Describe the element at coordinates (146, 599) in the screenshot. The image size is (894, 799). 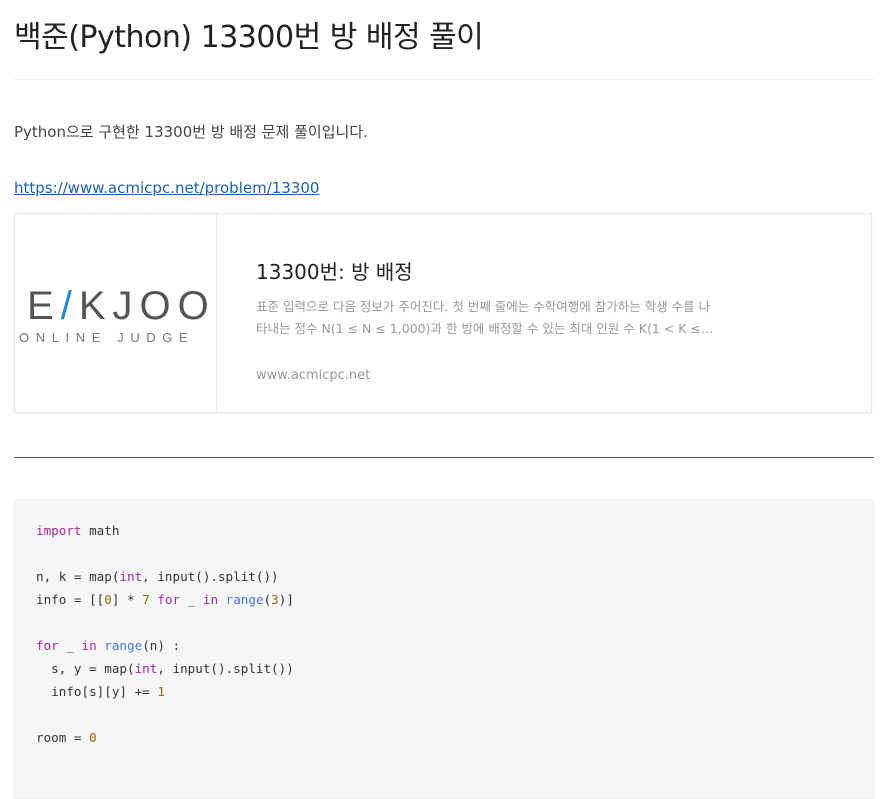
I see `code-token: 7` at that location.